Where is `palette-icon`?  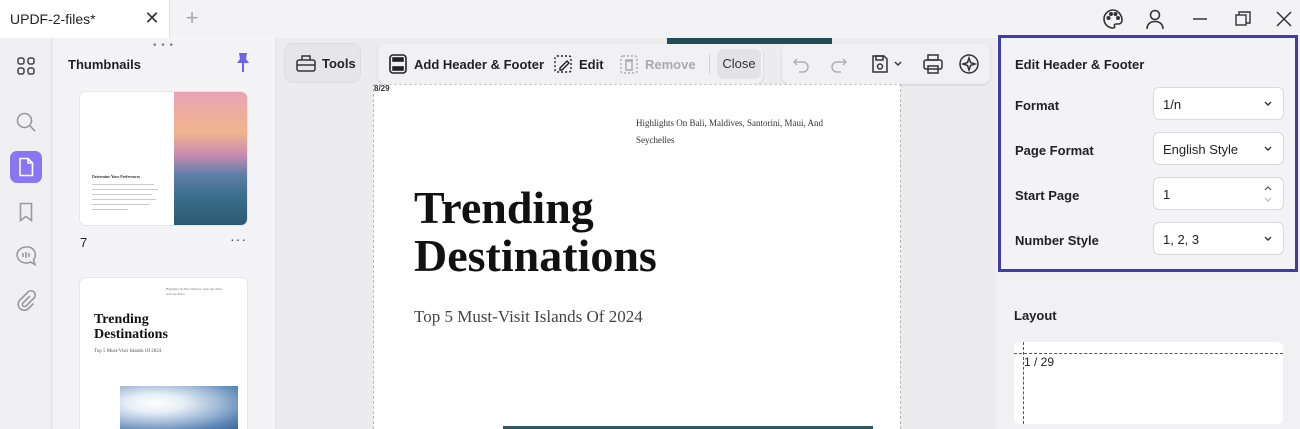 palette-icon is located at coordinates (1113, 19).